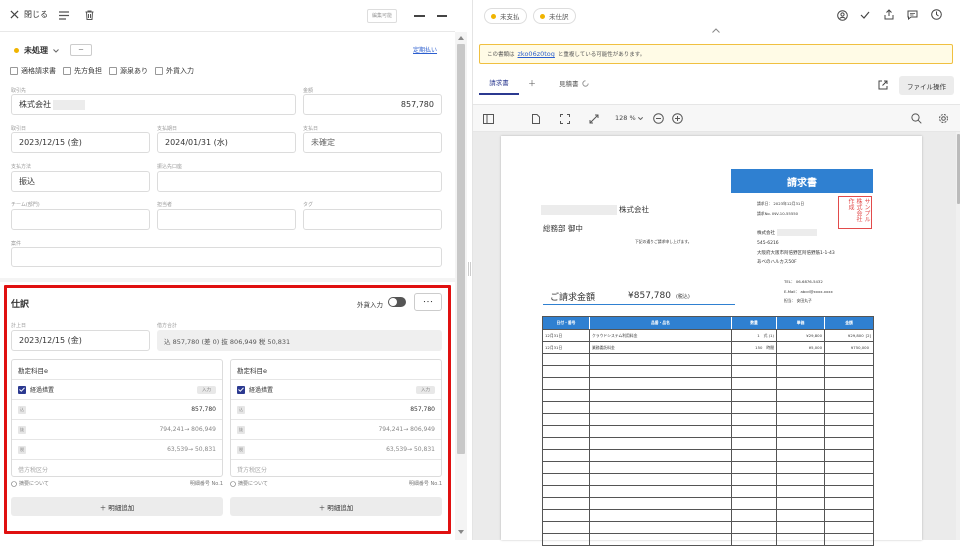  I want to click on left-scrollbar, so click(461, 286).